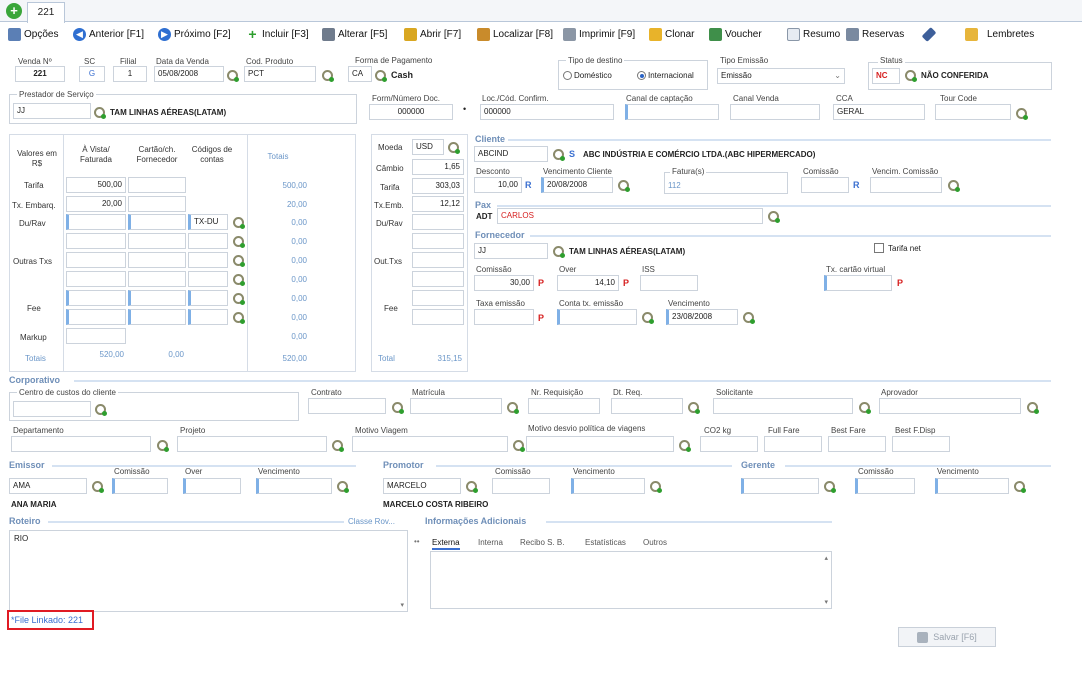  What do you see at coordinates (702, 317) in the screenshot?
I see `forn-venc-field: 23/08/2008` at bounding box center [702, 317].